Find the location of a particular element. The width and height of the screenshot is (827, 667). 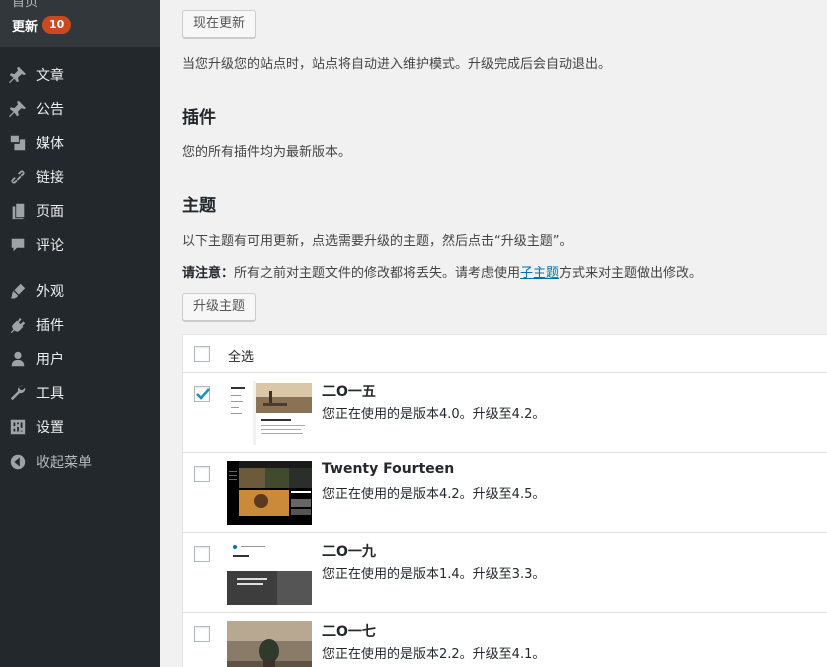

theme-name: 二O一七 is located at coordinates (349, 632).